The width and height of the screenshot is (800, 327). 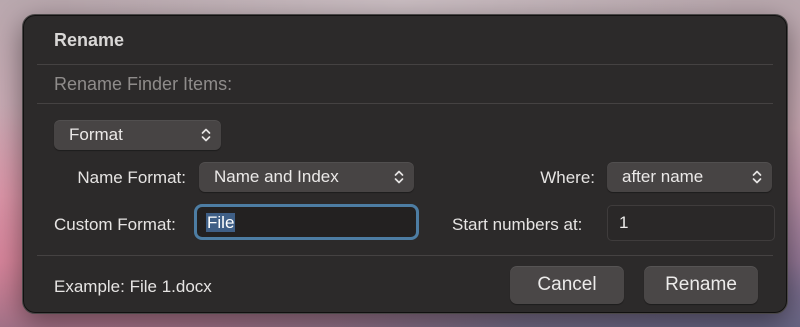 I want to click on where-popup: after name, so click(x=689, y=177).